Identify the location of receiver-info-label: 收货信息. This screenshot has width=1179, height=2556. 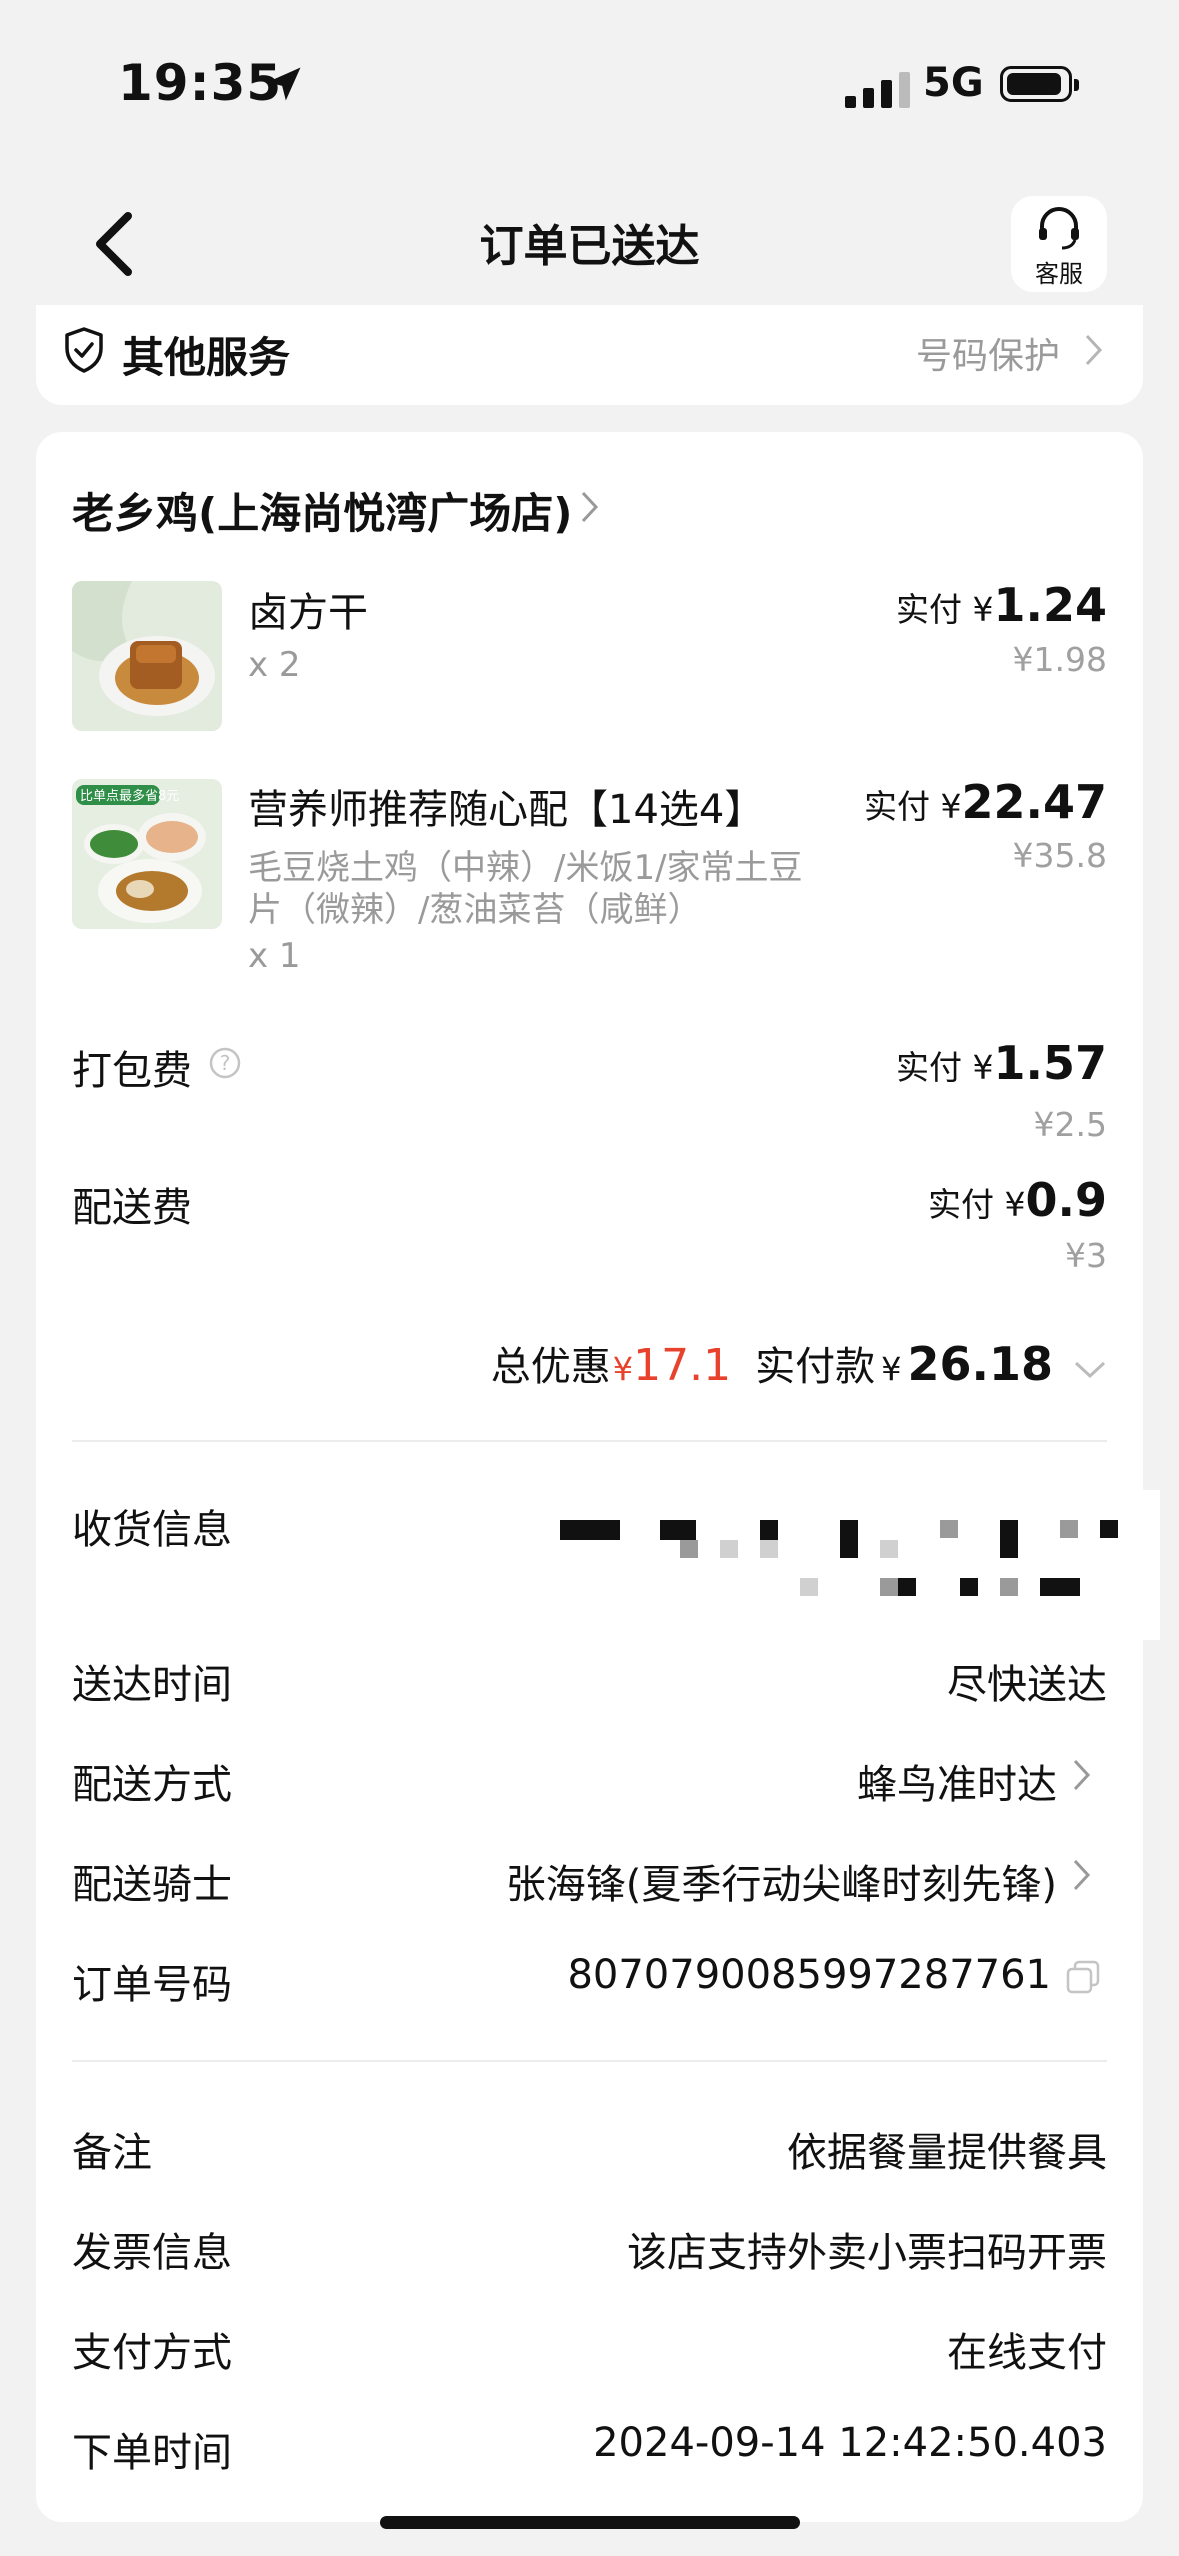
(152, 1530).